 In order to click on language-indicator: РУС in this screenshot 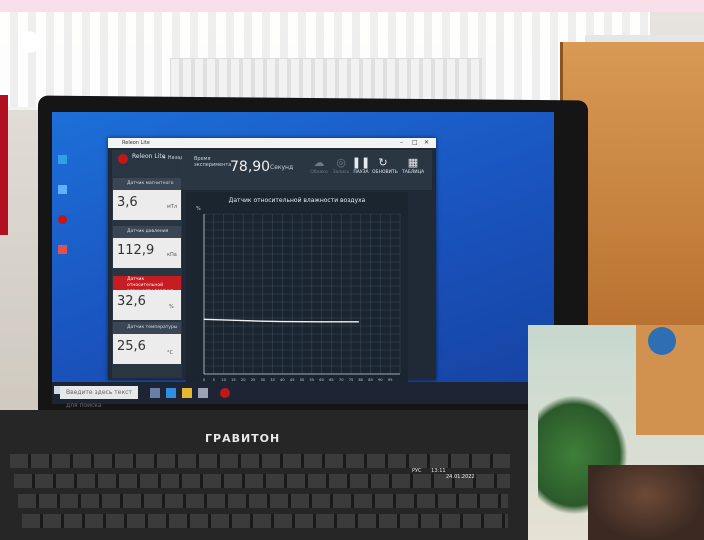, I will do `click(417, 471)`.